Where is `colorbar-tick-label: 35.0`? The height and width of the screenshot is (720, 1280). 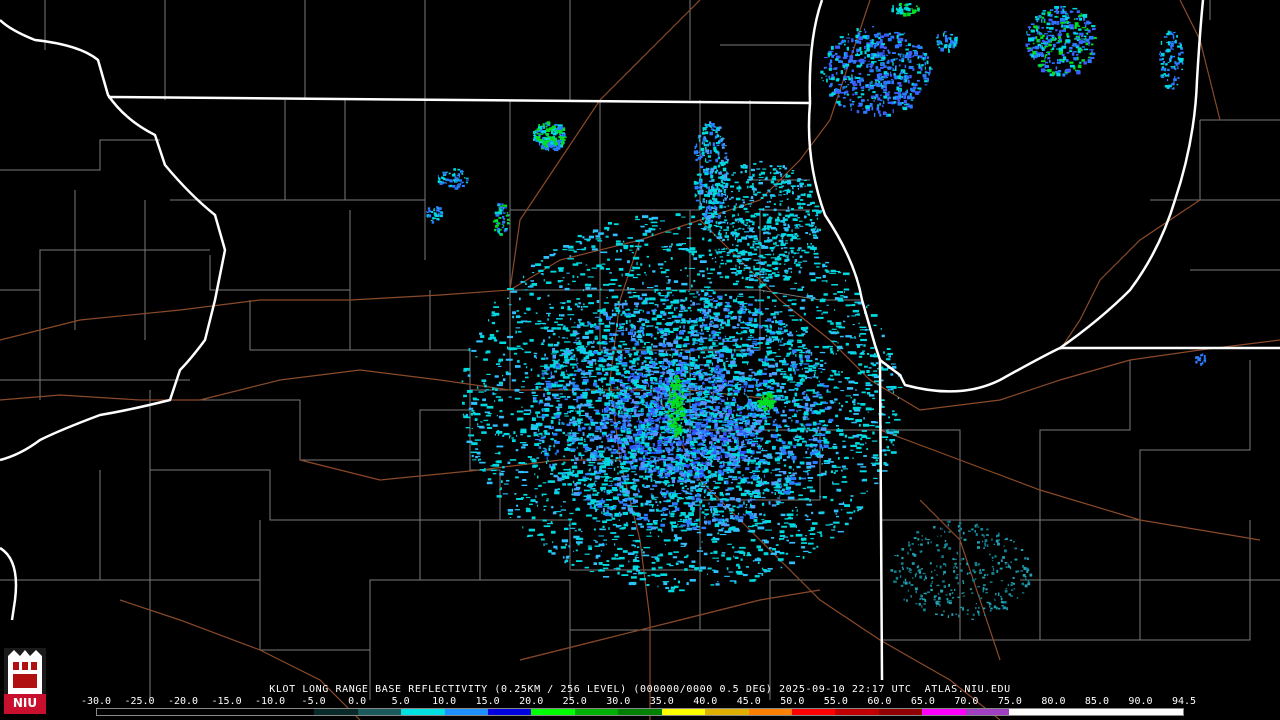
colorbar-tick-label: 35.0 is located at coordinates (661, 701).